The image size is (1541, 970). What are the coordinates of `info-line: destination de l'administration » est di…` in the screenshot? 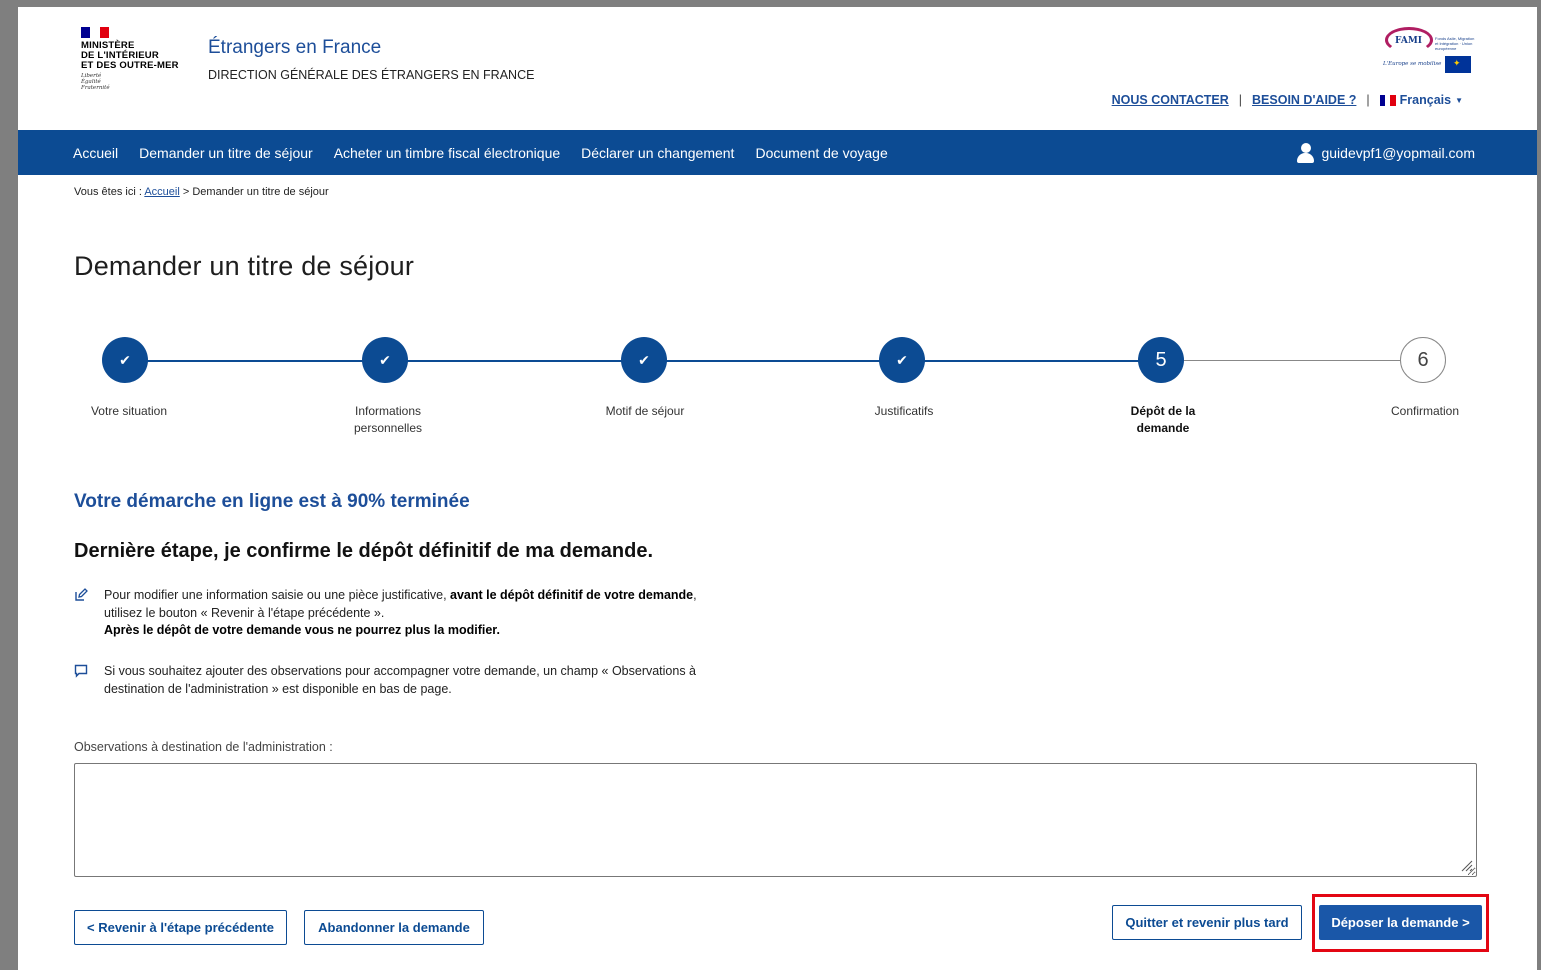 It's located at (278, 688).